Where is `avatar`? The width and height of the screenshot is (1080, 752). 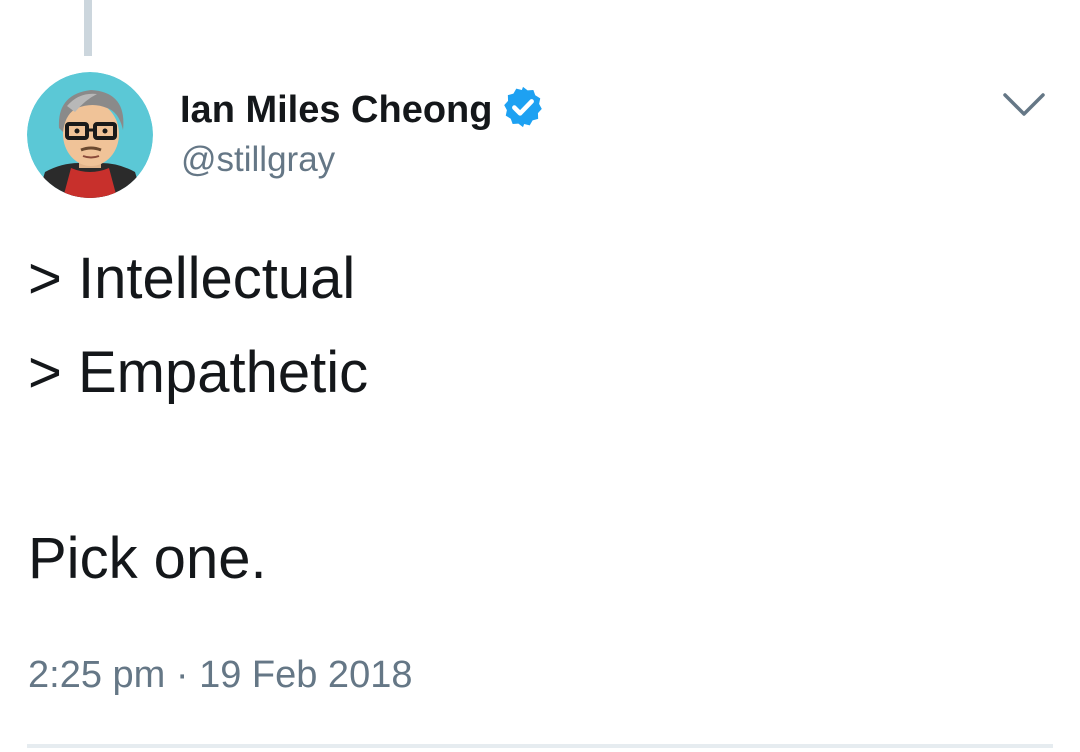
avatar is located at coordinates (90, 135).